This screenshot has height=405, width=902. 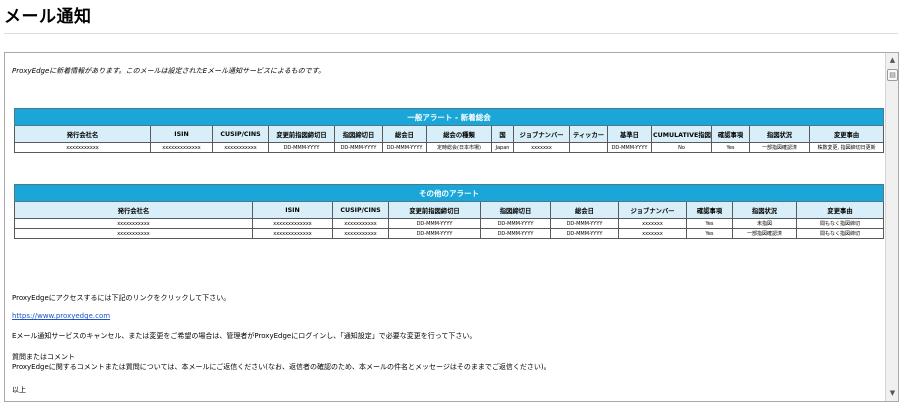 I want to click on table2-row1-cell-5: DD-MMM-YYYY, so click(x=584, y=233).